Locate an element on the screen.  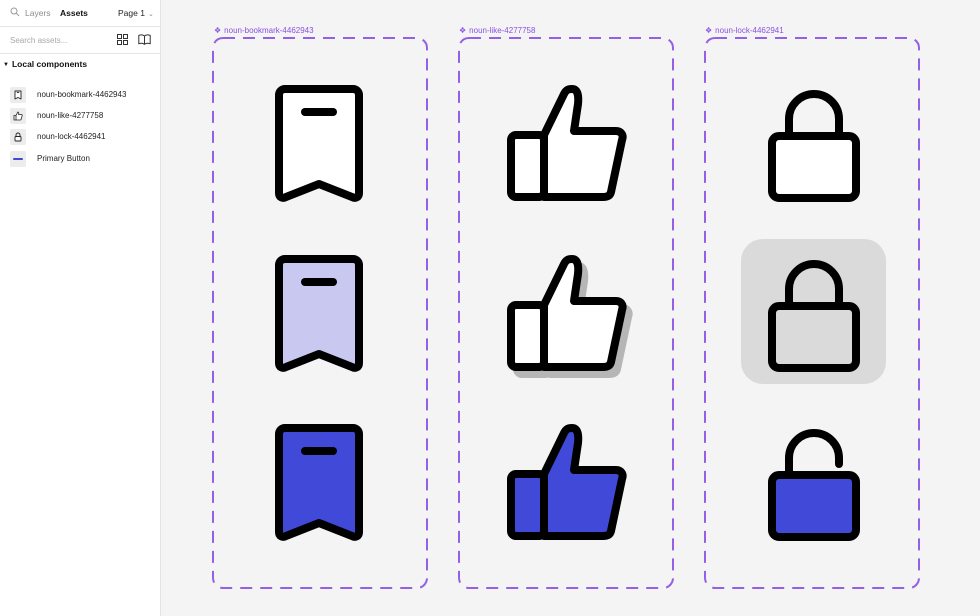
panel-tabs: Layers Assets Page 1 ⌄ is located at coordinates (80, 13).